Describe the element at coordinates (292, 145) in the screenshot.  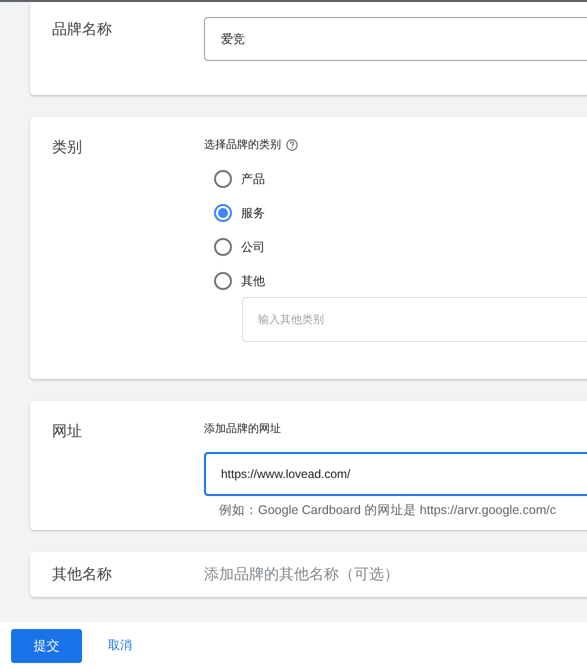
I see `help-icon` at that location.